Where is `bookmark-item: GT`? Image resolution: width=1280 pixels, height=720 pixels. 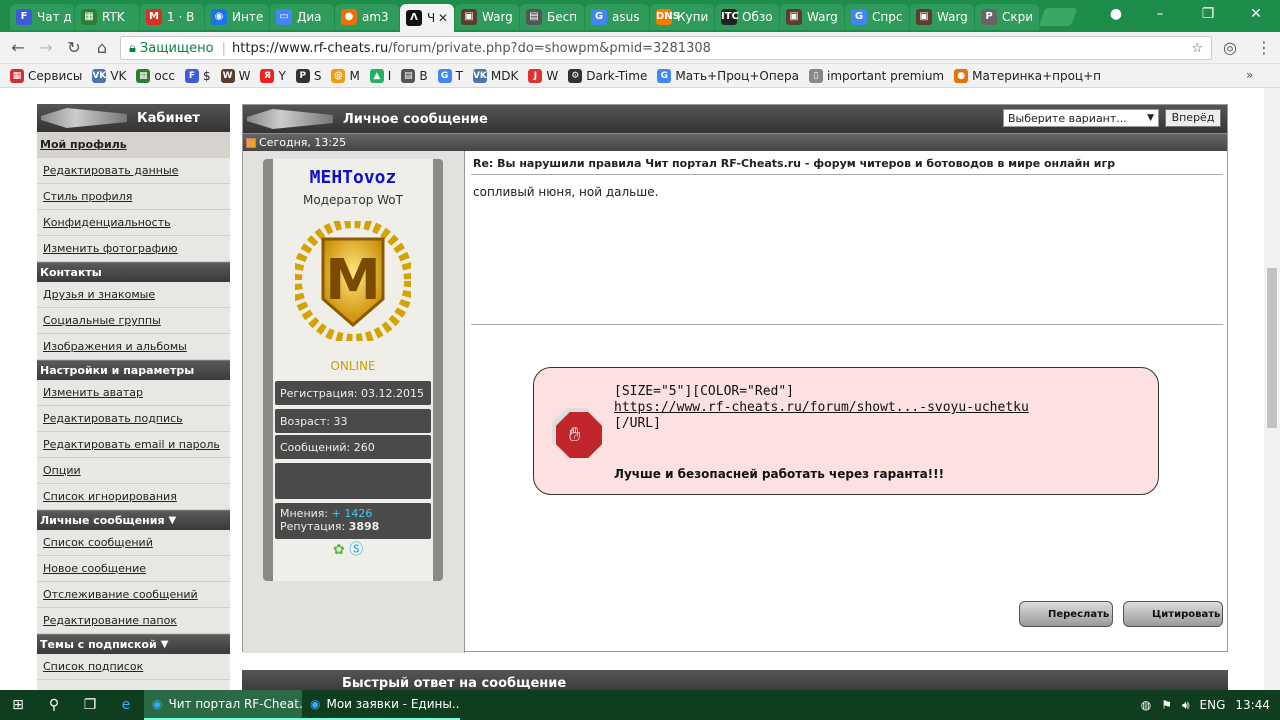 bookmark-item: GT is located at coordinates (450, 75).